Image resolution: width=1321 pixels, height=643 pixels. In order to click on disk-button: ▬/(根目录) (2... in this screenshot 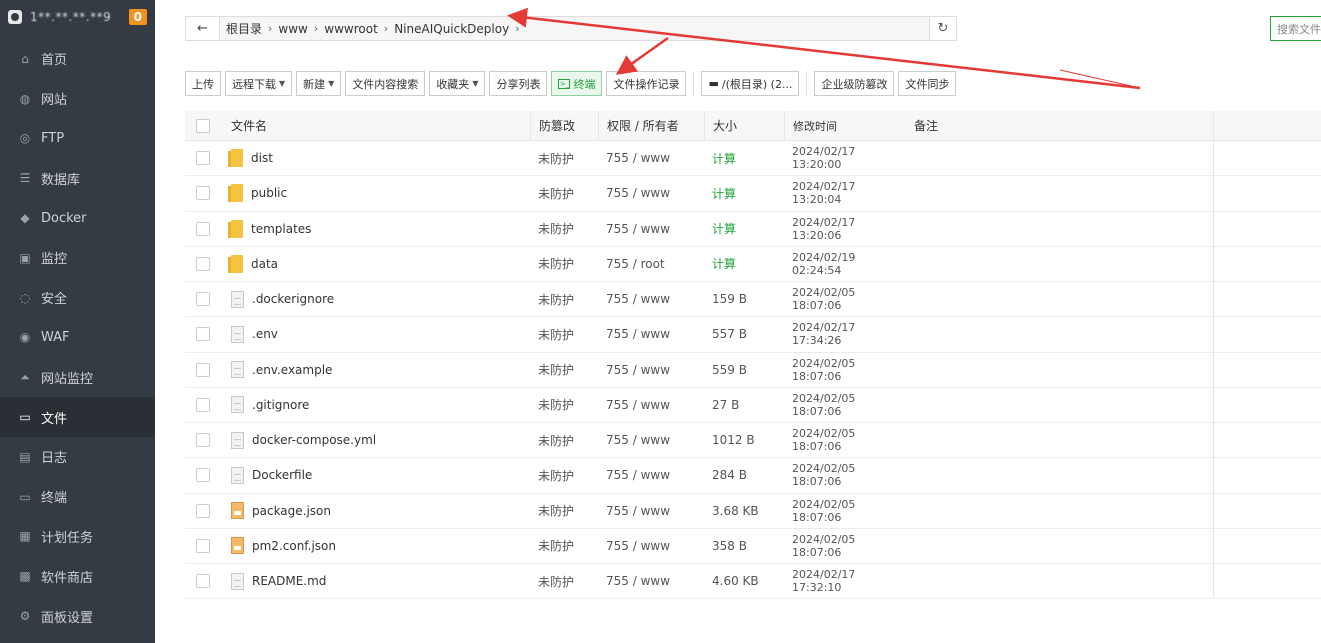, I will do `click(750, 83)`.